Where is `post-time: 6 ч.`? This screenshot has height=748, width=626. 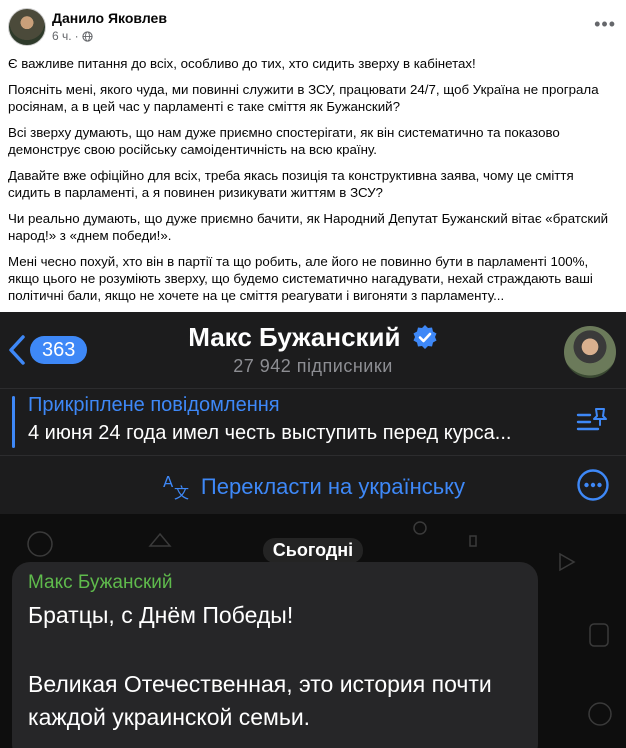
post-time: 6 ч. is located at coordinates (62, 36).